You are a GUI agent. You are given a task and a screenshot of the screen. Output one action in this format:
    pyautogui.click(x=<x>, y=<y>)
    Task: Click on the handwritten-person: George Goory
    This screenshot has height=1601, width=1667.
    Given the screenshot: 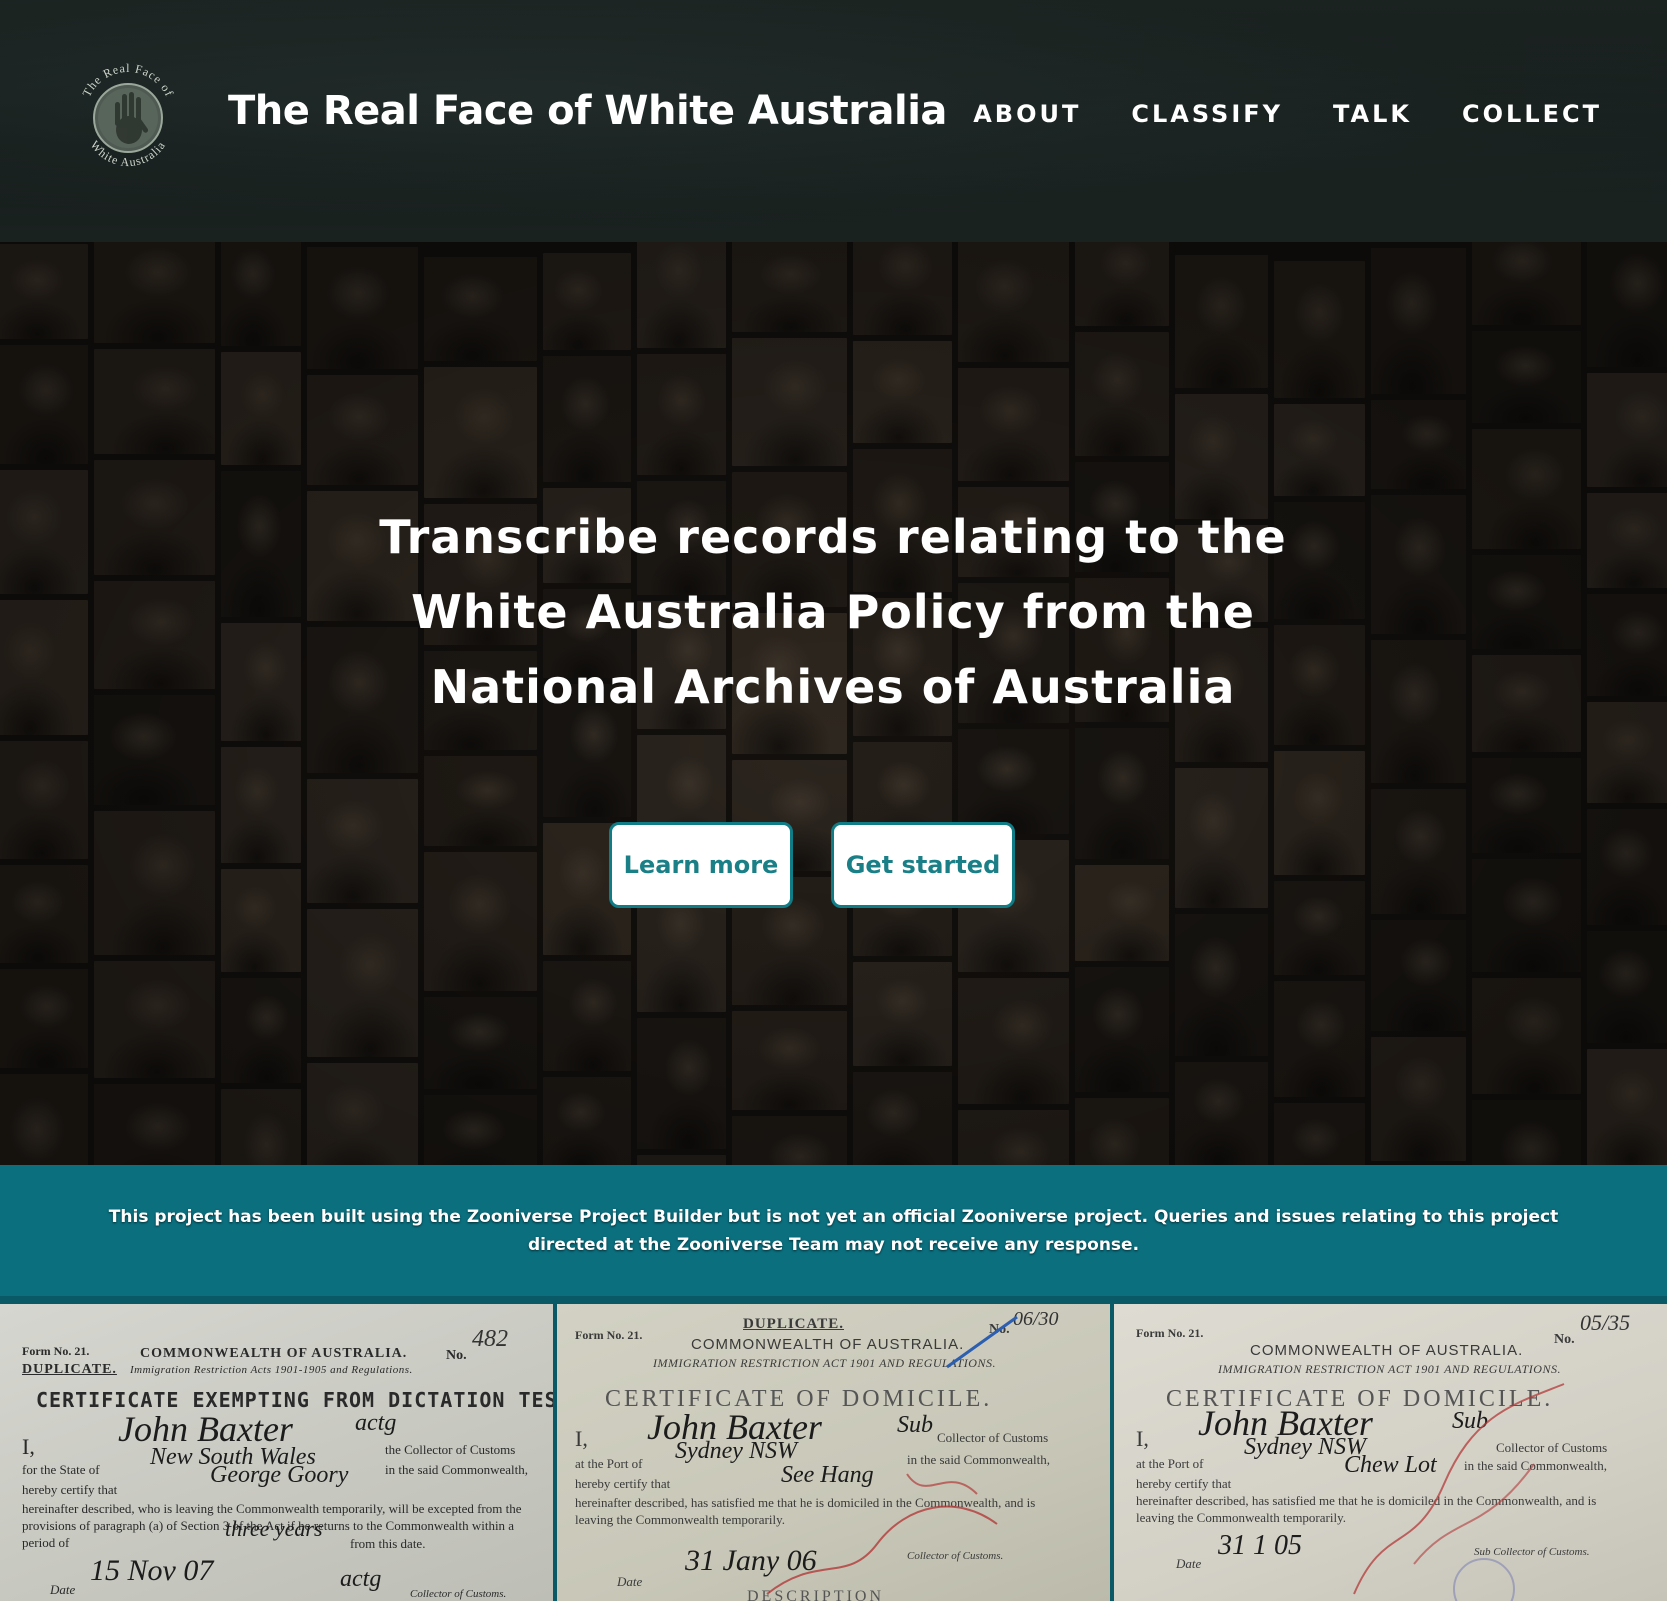 What is the action you would take?
    pyautogui.click(x=279, y=1475)
    